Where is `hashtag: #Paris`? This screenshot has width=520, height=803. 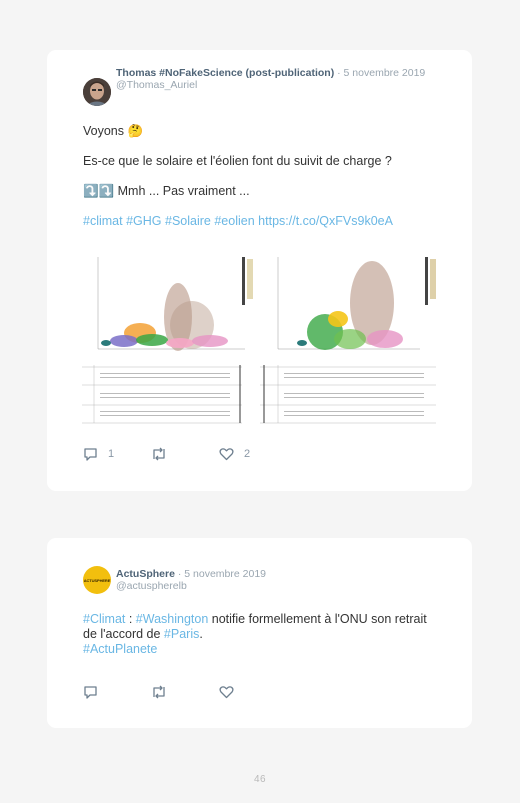 hashtag: #Paris is located at coordinates (181, 634).